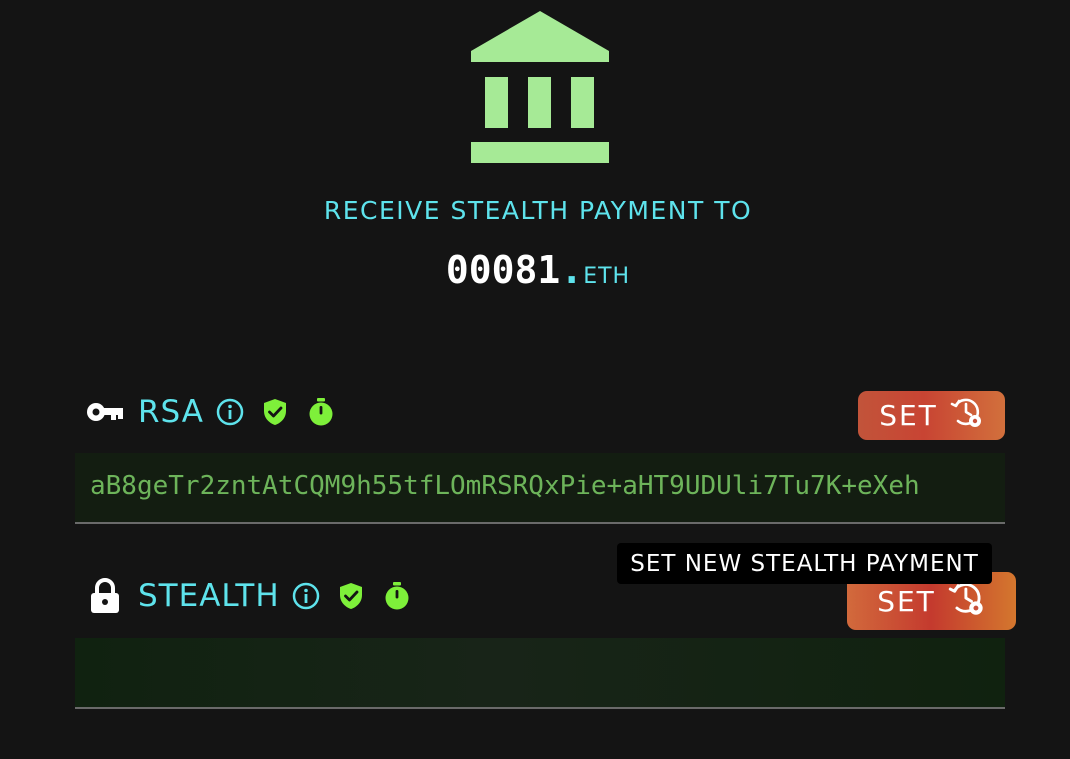  I want to click on rsa-label: RSA, so click(171, 411).